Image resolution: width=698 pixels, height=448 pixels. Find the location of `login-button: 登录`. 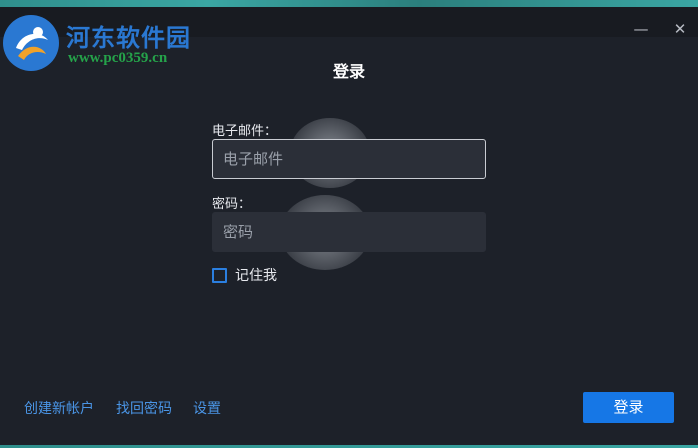

login-button: 登录 is located at coordinates (628, 407).